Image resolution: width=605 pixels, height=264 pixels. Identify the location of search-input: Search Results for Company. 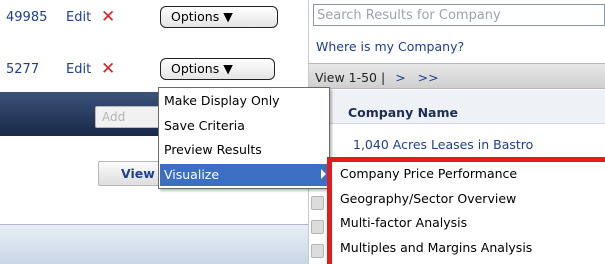
(459, 15).